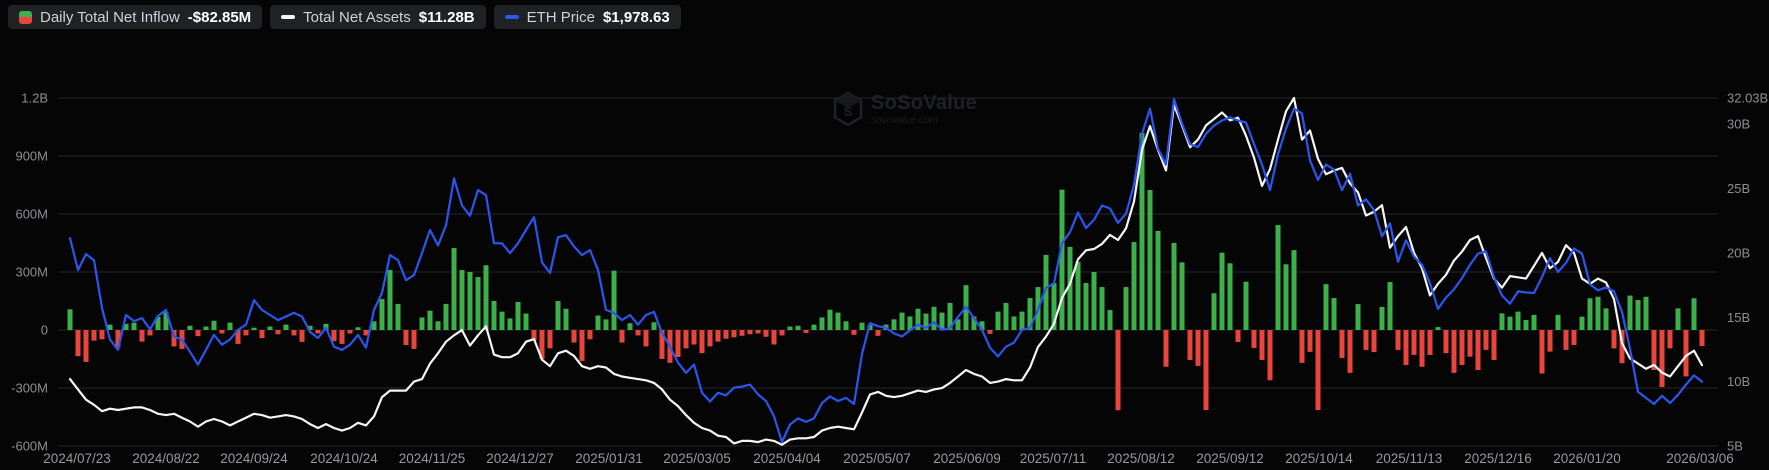 The image size is (1769, 470). Describe the element at coordinates (29, 388) in the screenshot. I see `left-axis-tick-label: -300M` at that location.